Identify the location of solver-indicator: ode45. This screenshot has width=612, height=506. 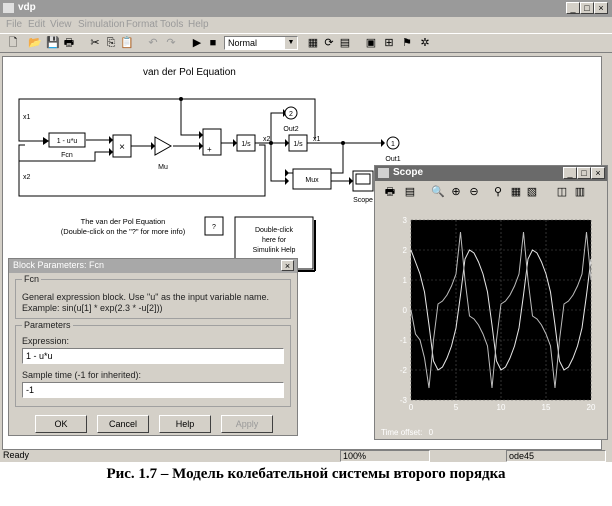
(556, 456).